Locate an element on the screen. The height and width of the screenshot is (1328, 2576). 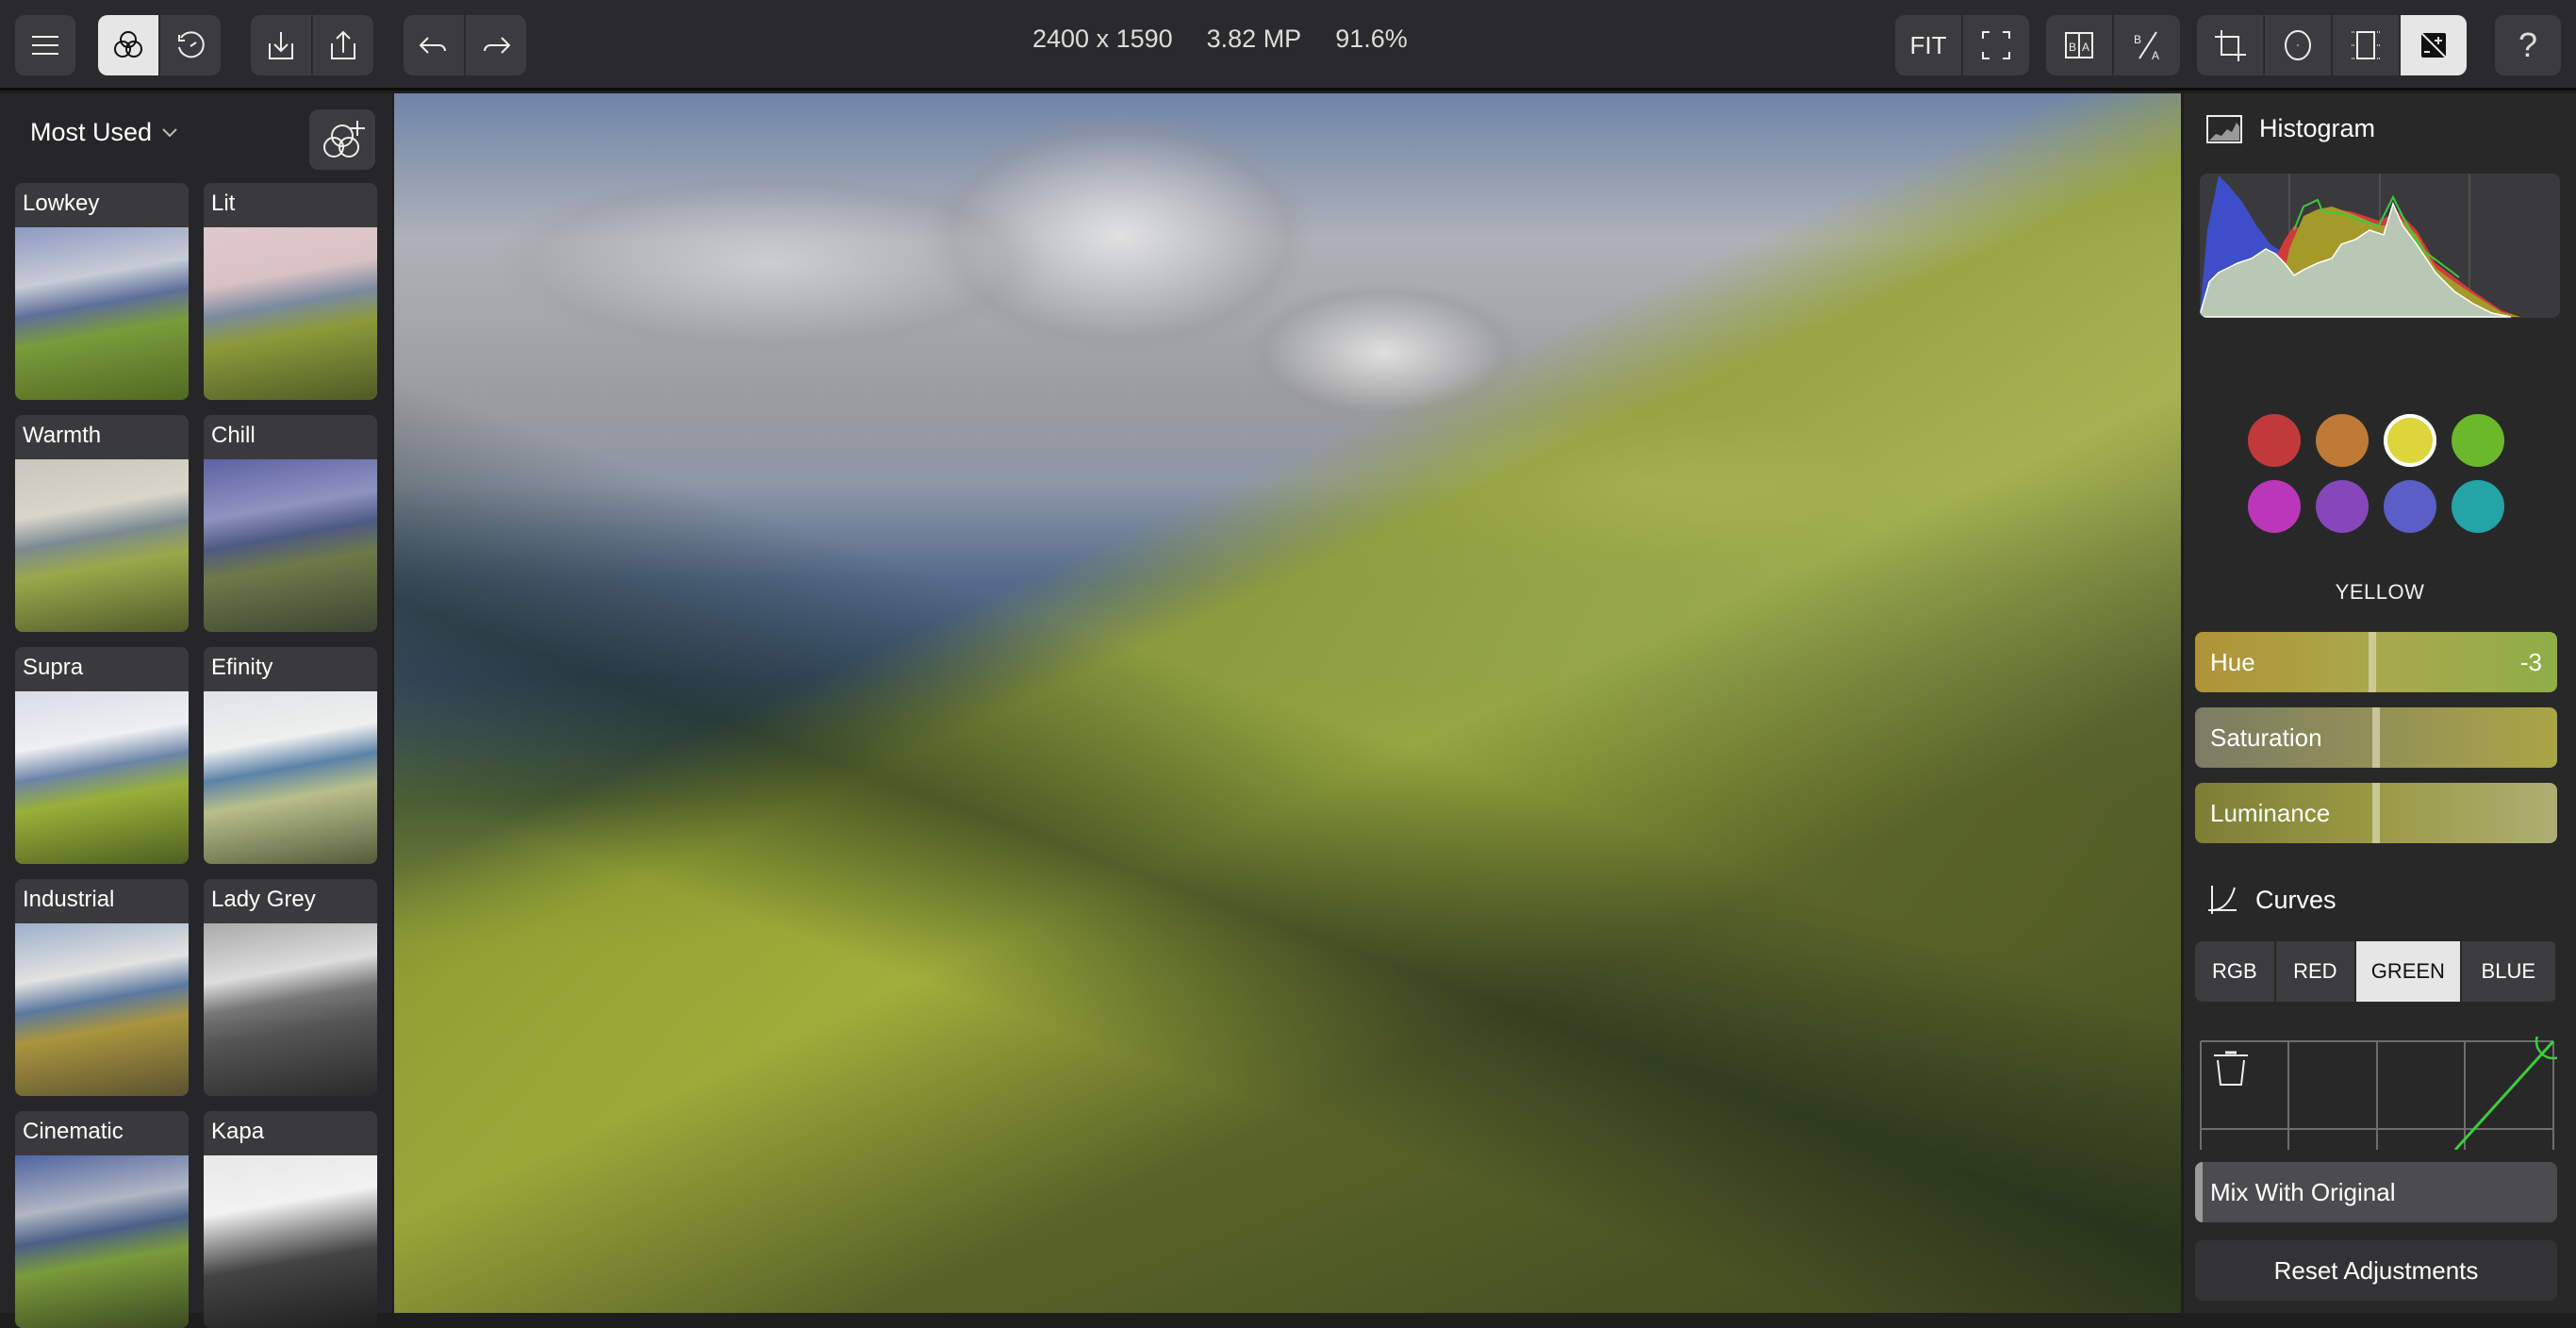
vignette-icon is located at coordinates (2298, 45).